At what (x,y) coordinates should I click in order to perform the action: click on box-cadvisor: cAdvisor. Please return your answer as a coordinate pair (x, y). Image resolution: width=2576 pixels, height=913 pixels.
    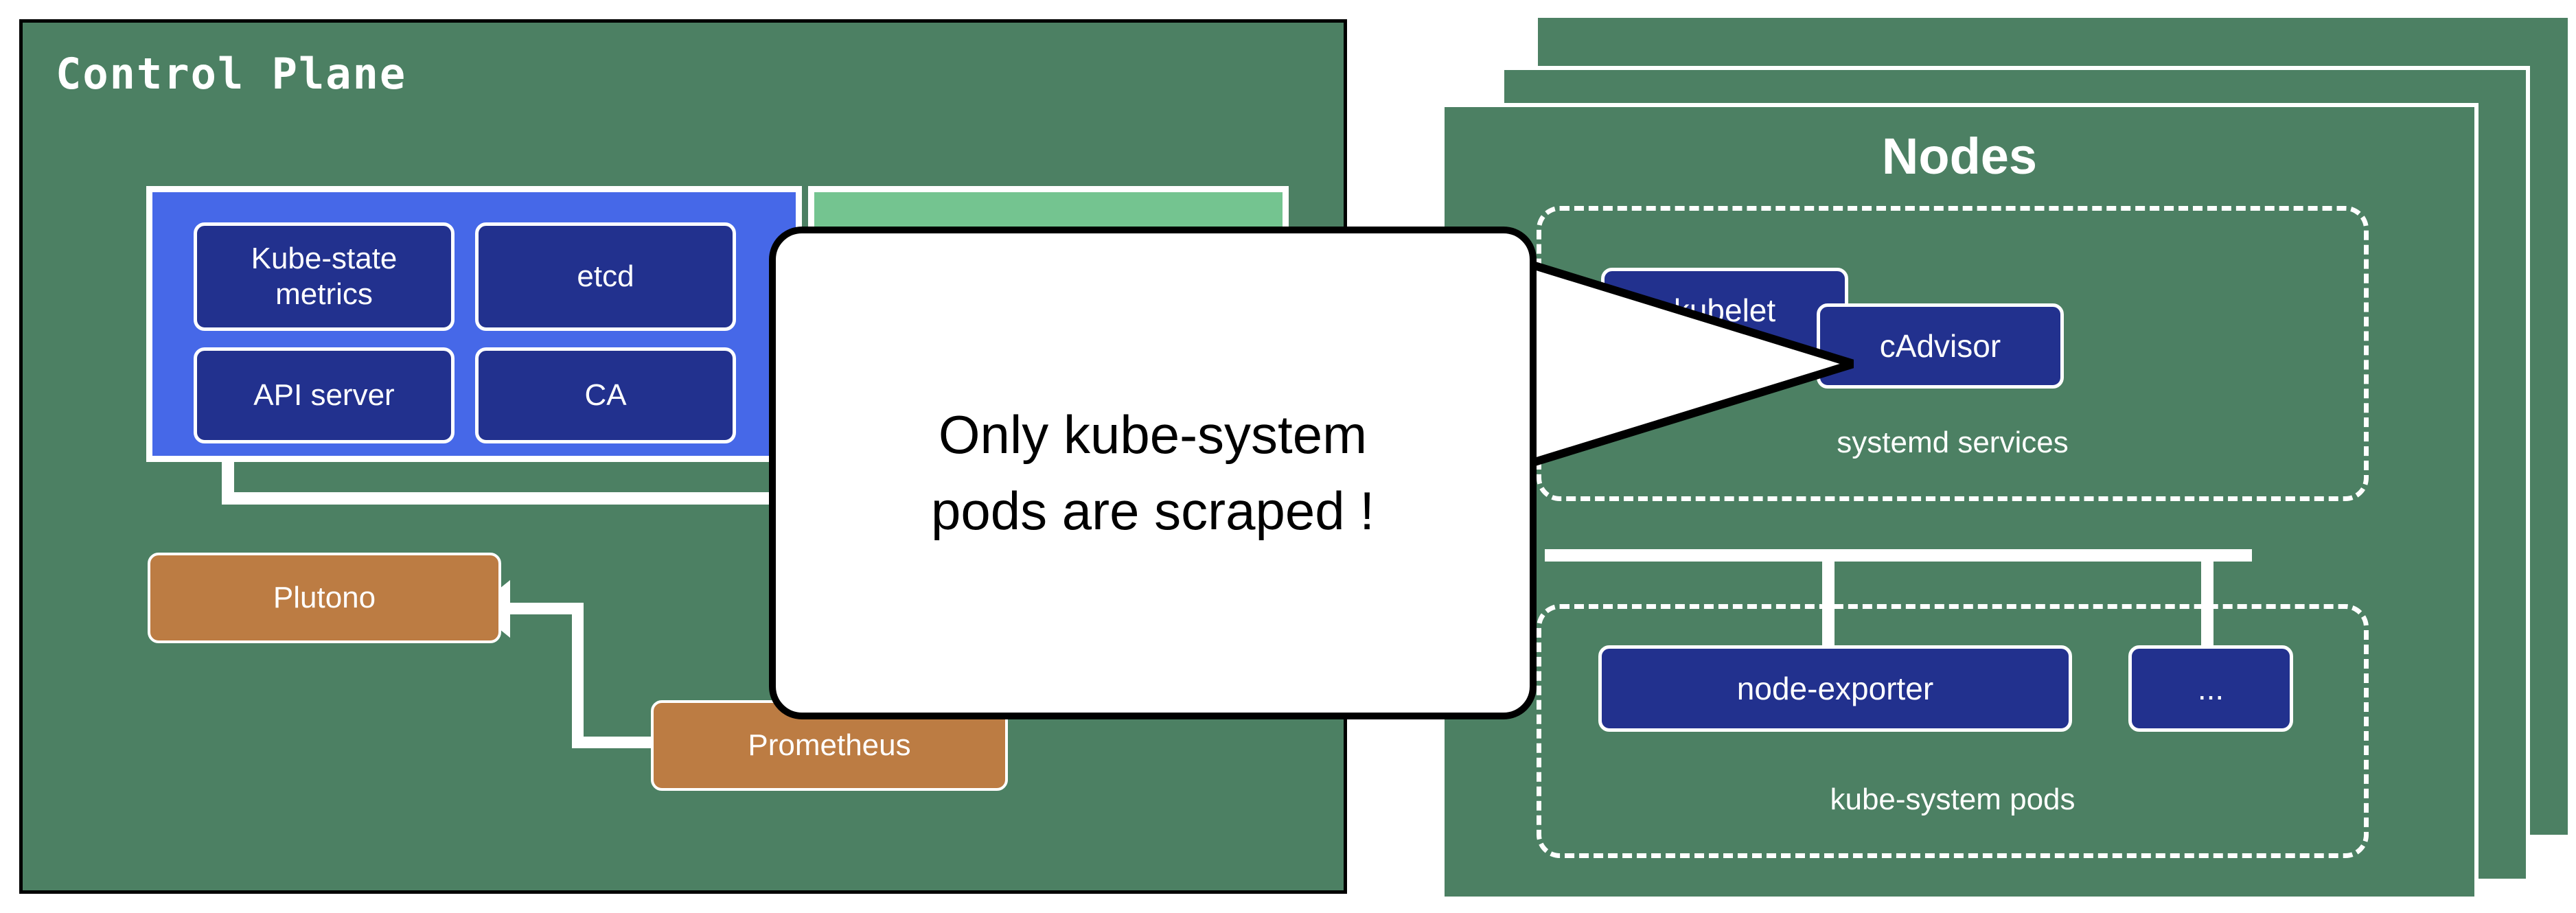
    Looking at the image, I should click on (1941, 346).